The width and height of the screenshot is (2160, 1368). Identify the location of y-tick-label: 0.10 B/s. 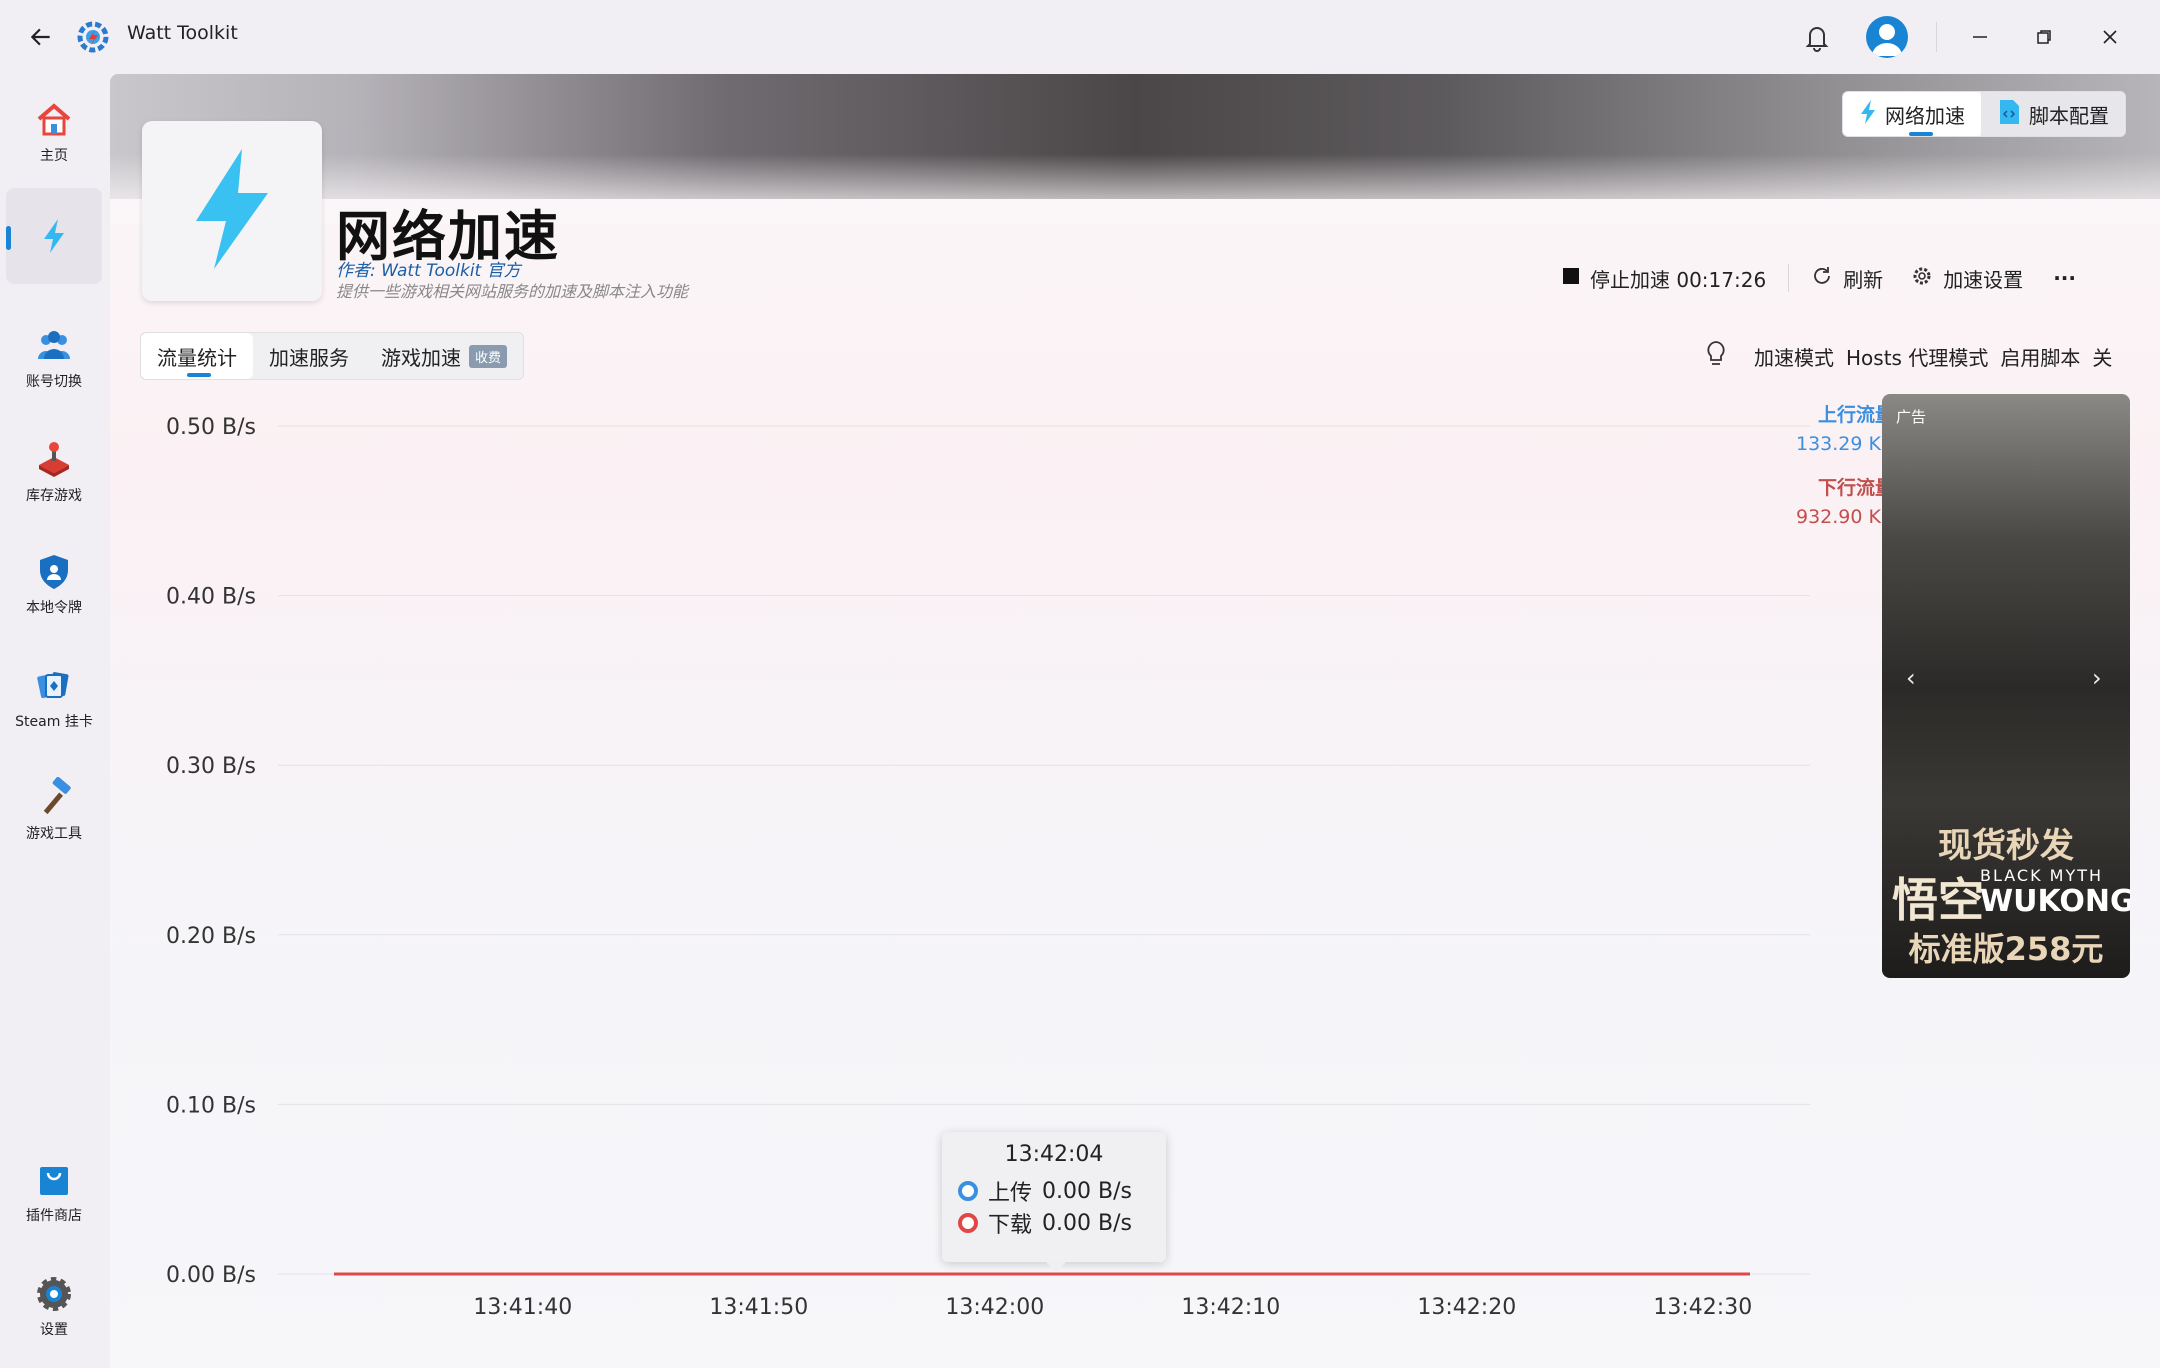
(211, 1105).